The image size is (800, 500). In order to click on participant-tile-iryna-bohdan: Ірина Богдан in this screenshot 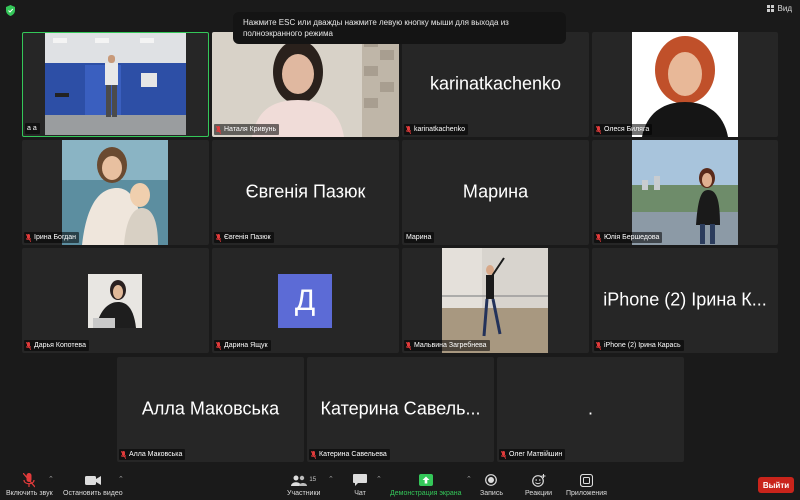, I will do `click(115, 192)`.